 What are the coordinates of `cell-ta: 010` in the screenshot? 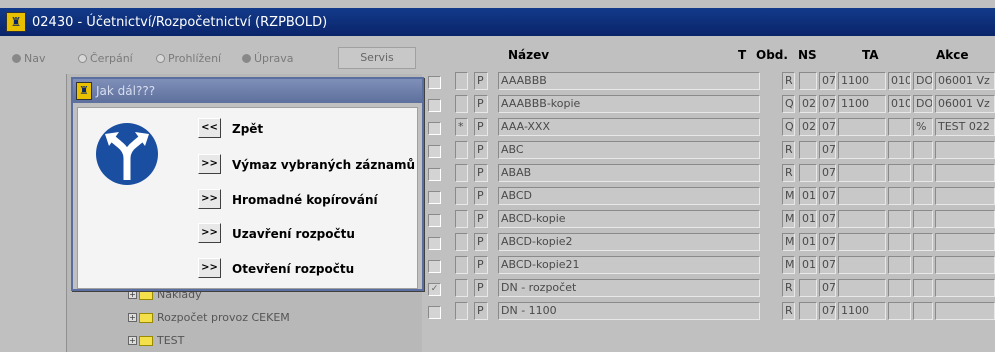 It's located at (899, 81).